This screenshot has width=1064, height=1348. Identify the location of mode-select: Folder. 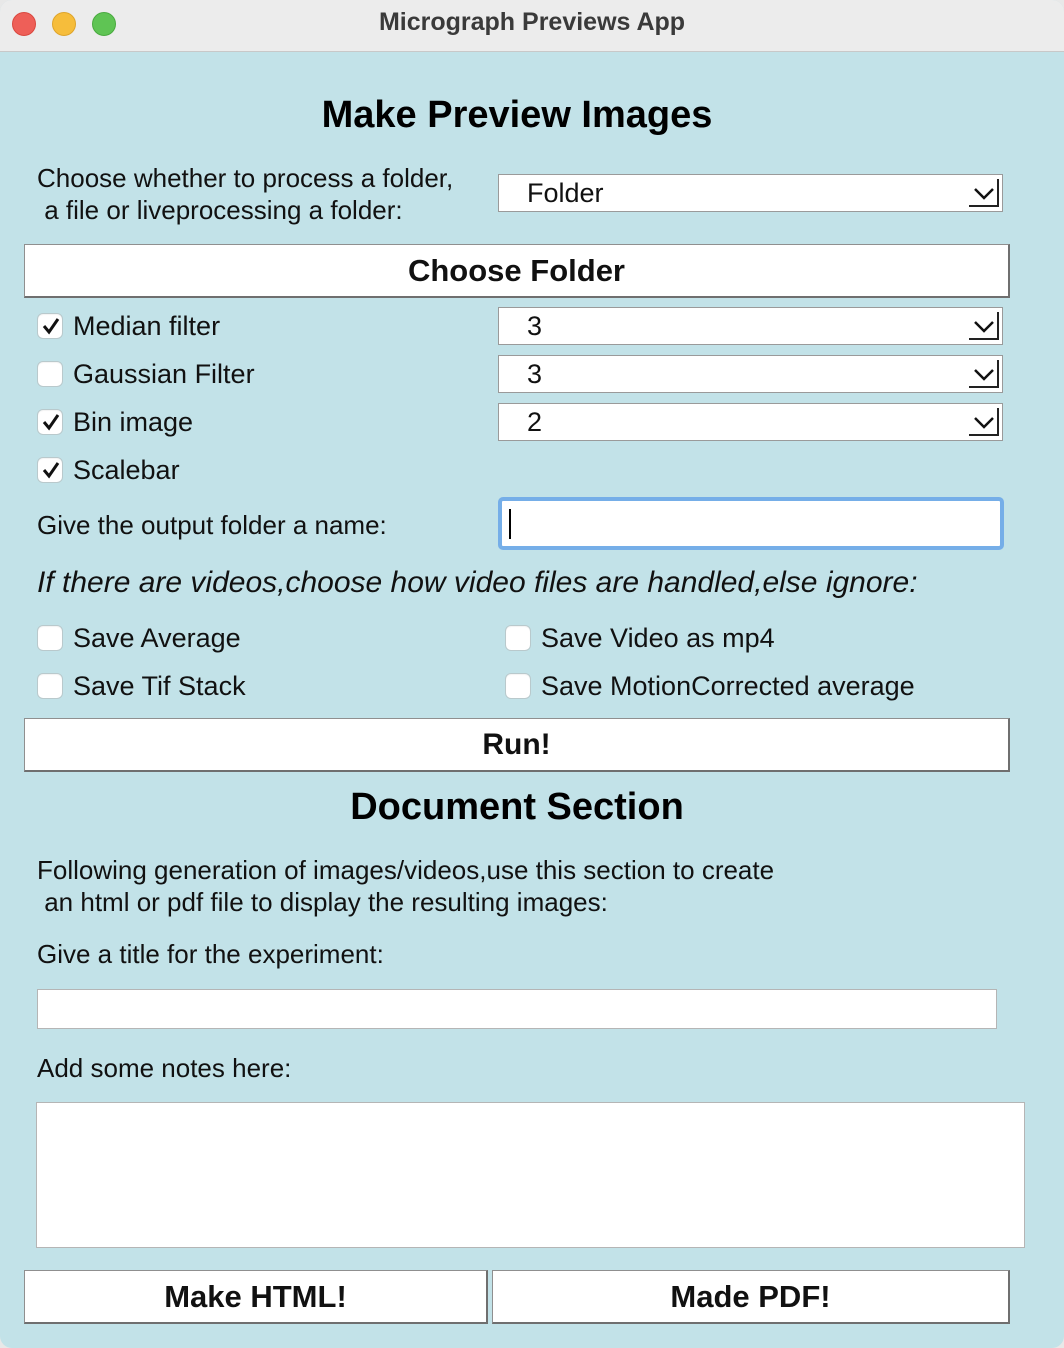
(750, 193).